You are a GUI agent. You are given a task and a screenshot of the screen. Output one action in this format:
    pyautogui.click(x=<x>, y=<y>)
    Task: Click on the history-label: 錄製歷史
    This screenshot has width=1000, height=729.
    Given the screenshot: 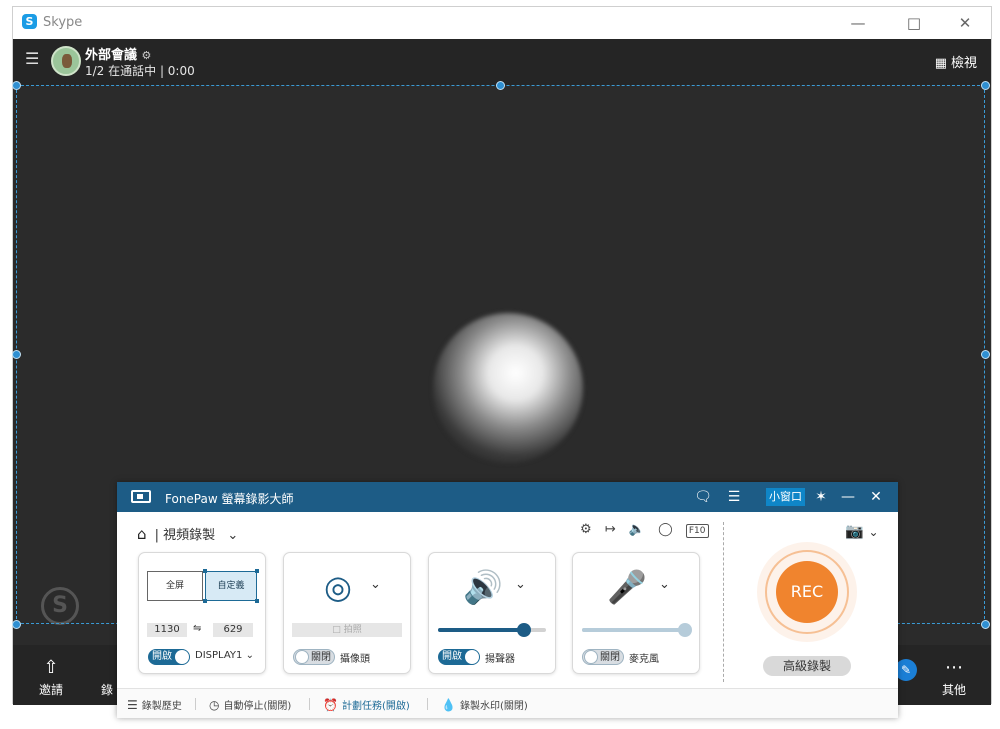 What is the action you would take?
    pyautogui.click(x=161, y=706)
    